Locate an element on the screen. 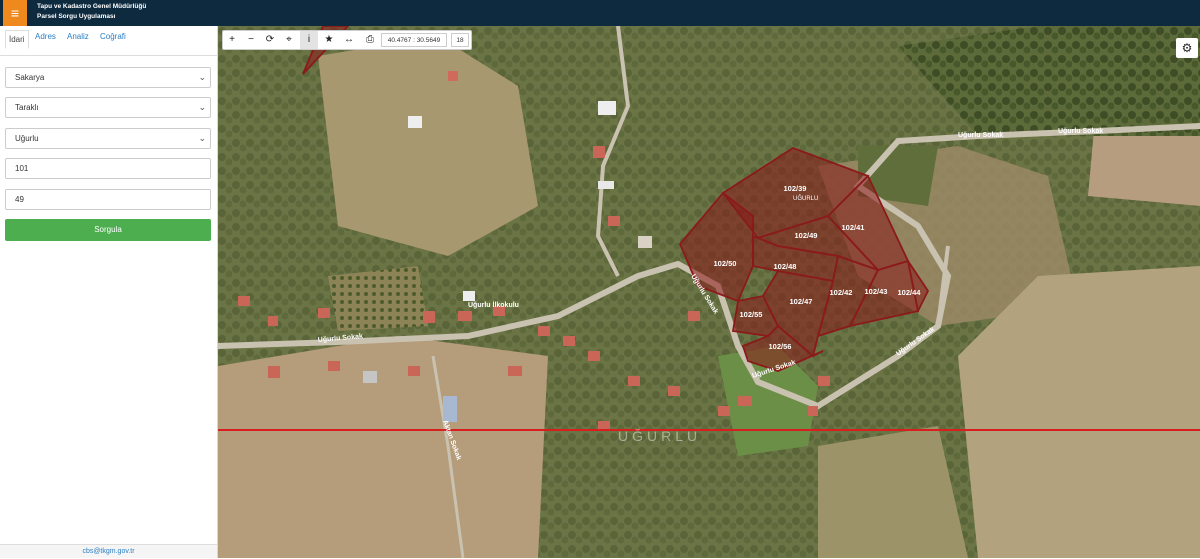  block-input: 101 is located at coordinates (108, 168).